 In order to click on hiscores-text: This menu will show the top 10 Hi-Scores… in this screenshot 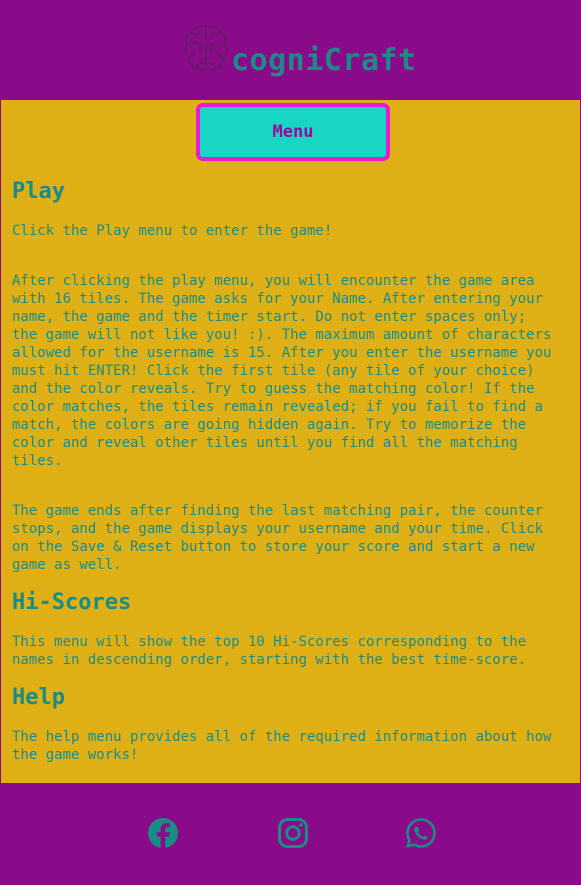, I will do `click(269, 651)`.